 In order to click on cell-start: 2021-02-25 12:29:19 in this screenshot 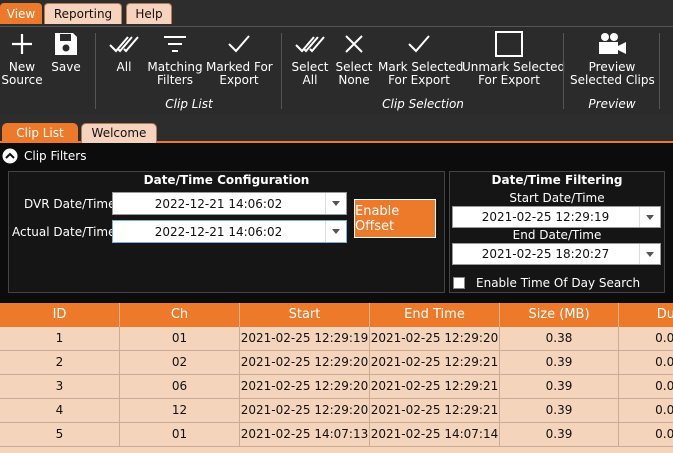, I will do `click(305, 338)`.